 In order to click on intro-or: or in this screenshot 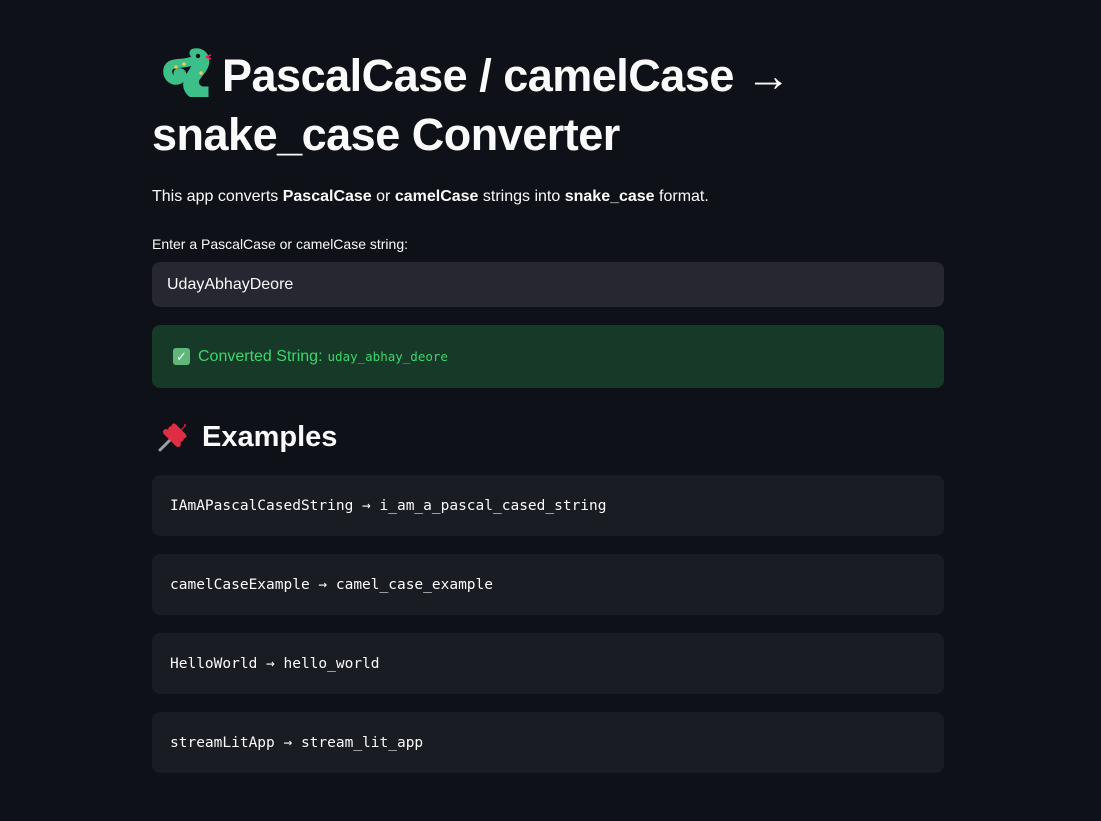, I will do `click(383, 196)`.